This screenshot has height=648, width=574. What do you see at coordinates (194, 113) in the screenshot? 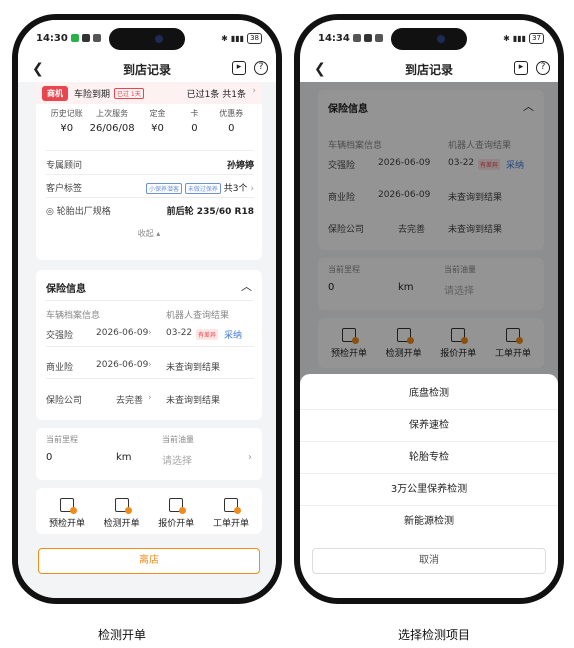
I see `stat-label: 卡` at bounding box center [194, 113].